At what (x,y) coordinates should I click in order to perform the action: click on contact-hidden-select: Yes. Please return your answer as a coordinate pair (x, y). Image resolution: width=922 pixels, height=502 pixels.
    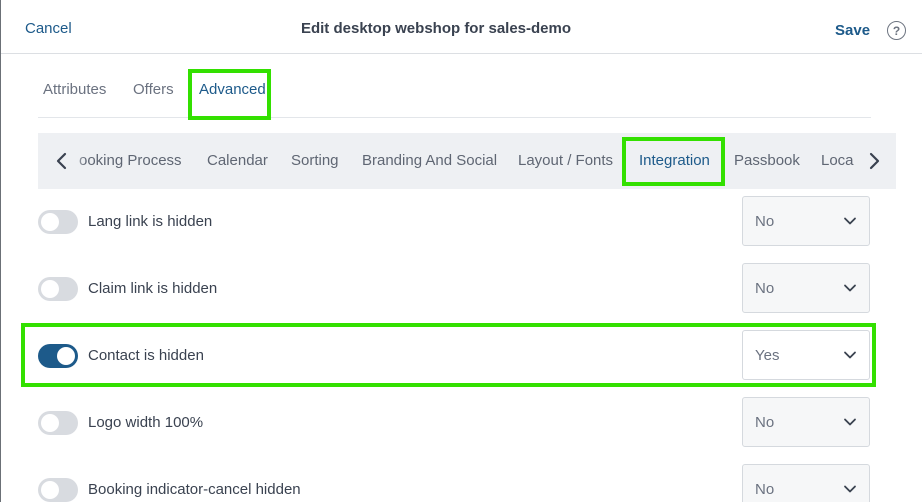
    Looking at the image, I should click on (806, 355).